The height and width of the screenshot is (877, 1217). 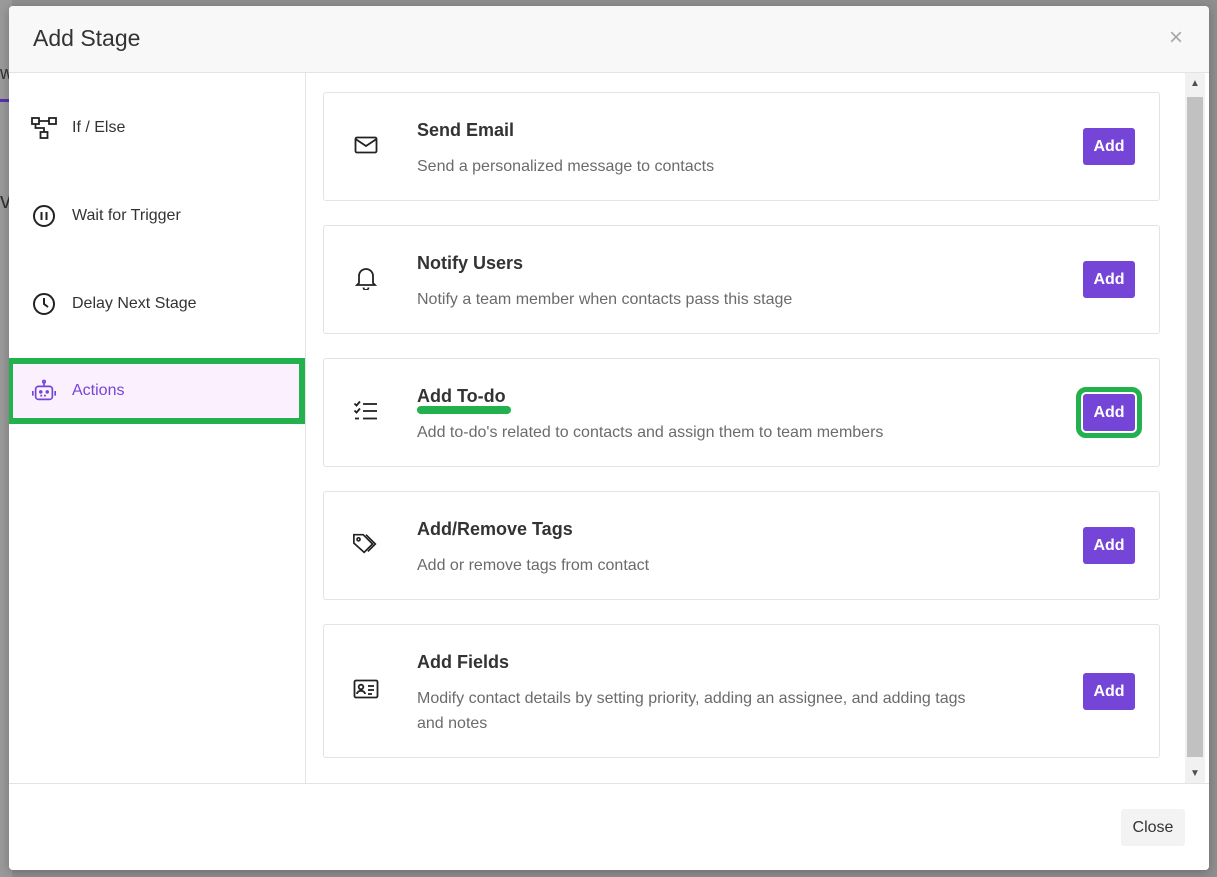 I want to click on branch-icon, so click(x=44, y=128).